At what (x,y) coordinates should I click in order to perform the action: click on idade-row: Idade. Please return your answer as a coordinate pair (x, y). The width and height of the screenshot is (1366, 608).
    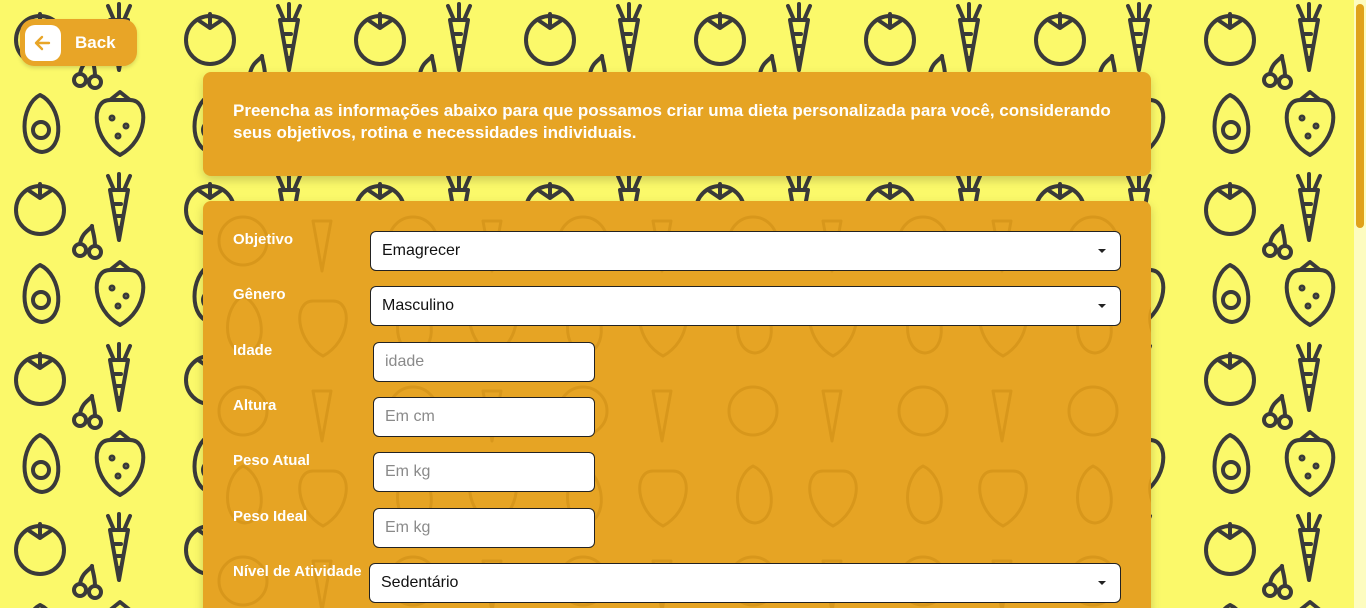
    Looking at the image, I should click on (678, 362).